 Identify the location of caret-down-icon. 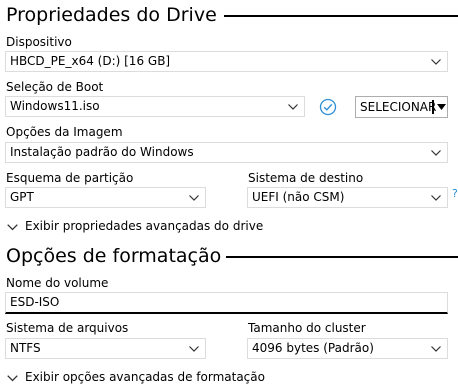
(441, 107).